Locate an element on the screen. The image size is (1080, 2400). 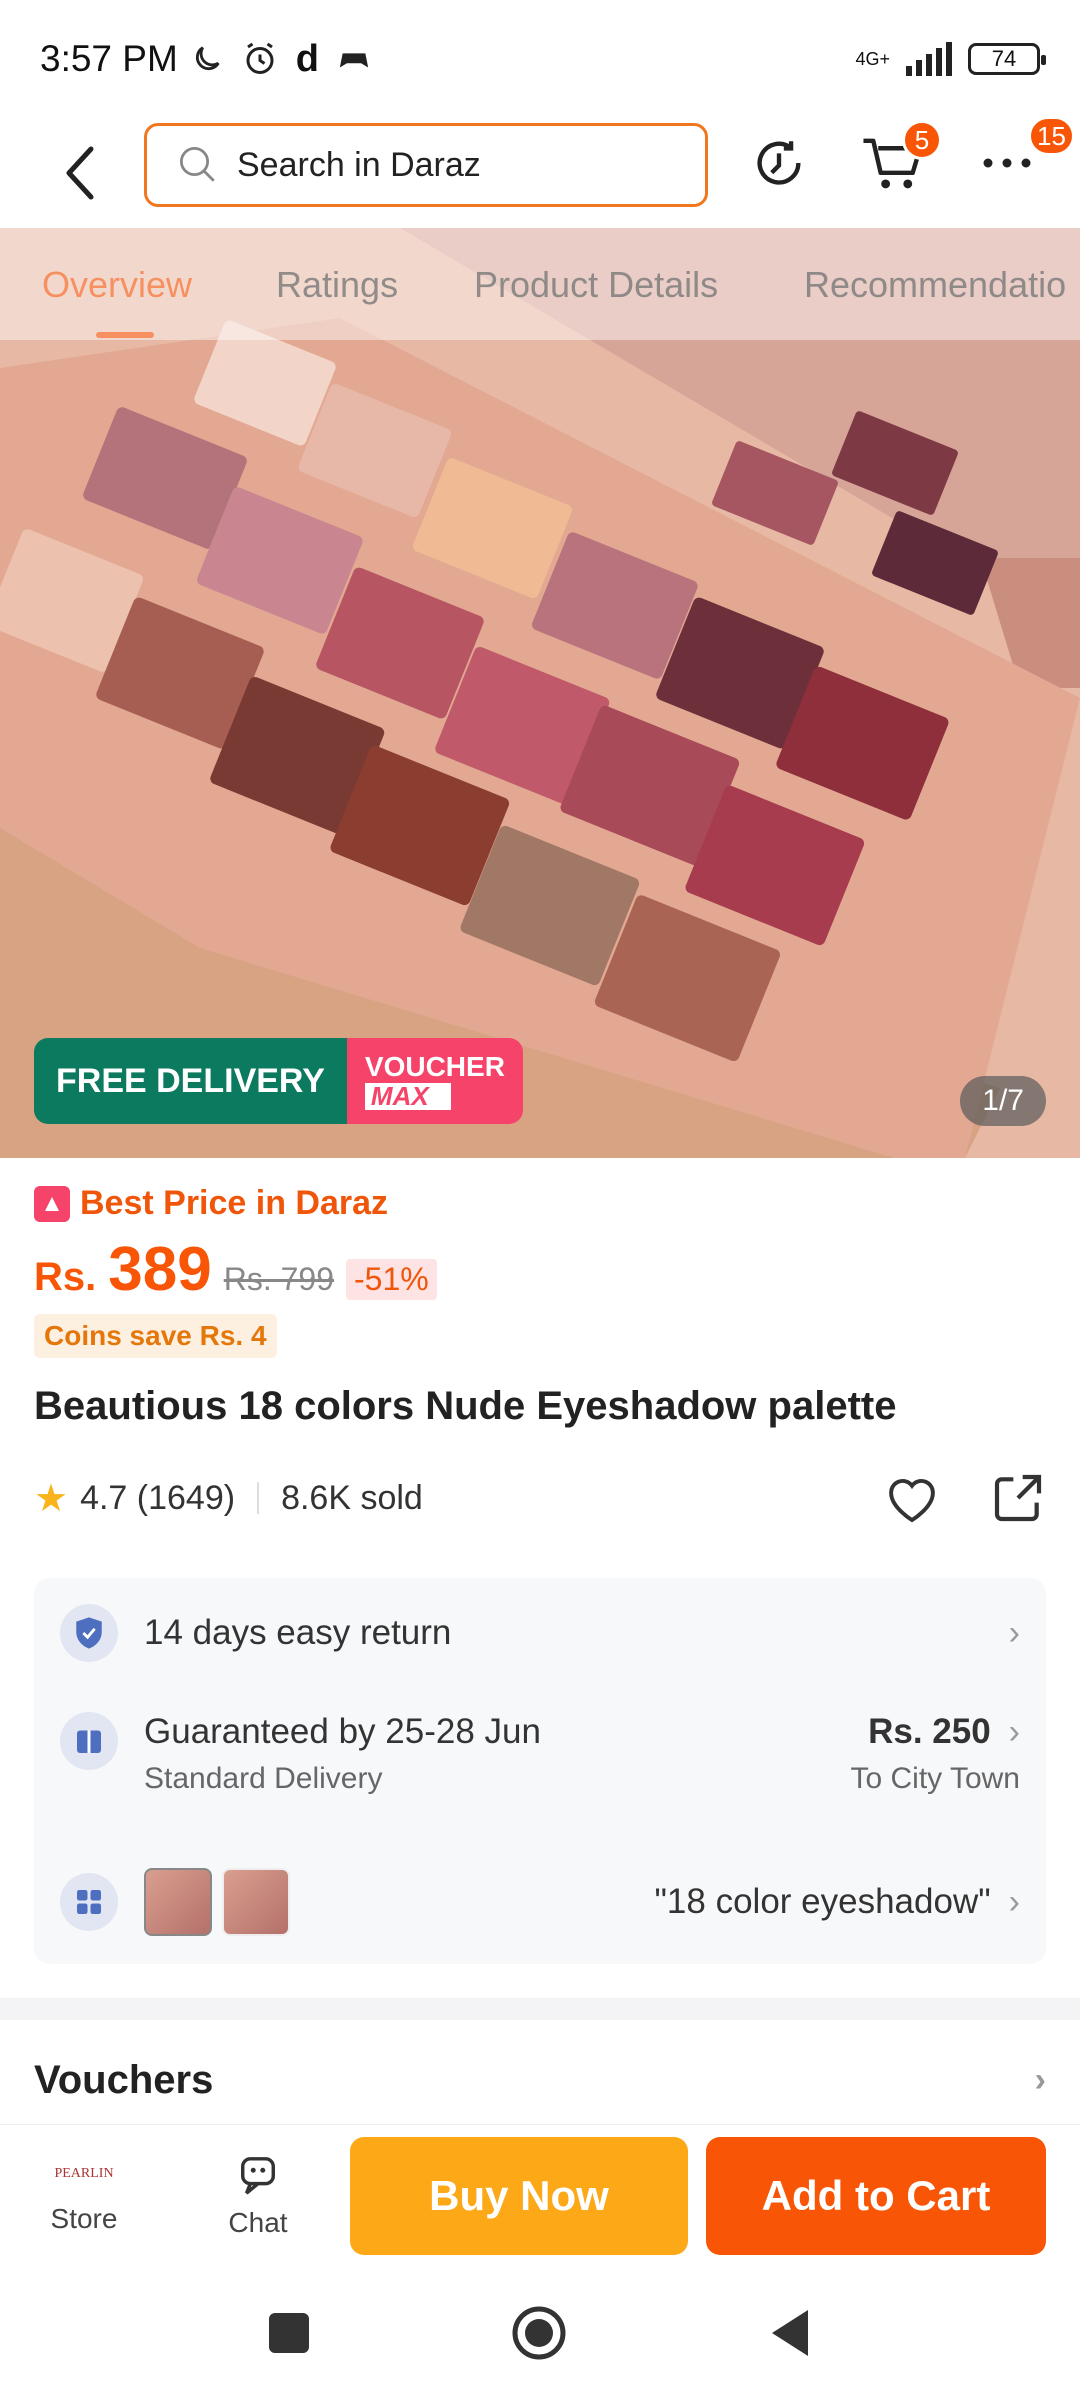
back-button is located at coordinates (80, 173).